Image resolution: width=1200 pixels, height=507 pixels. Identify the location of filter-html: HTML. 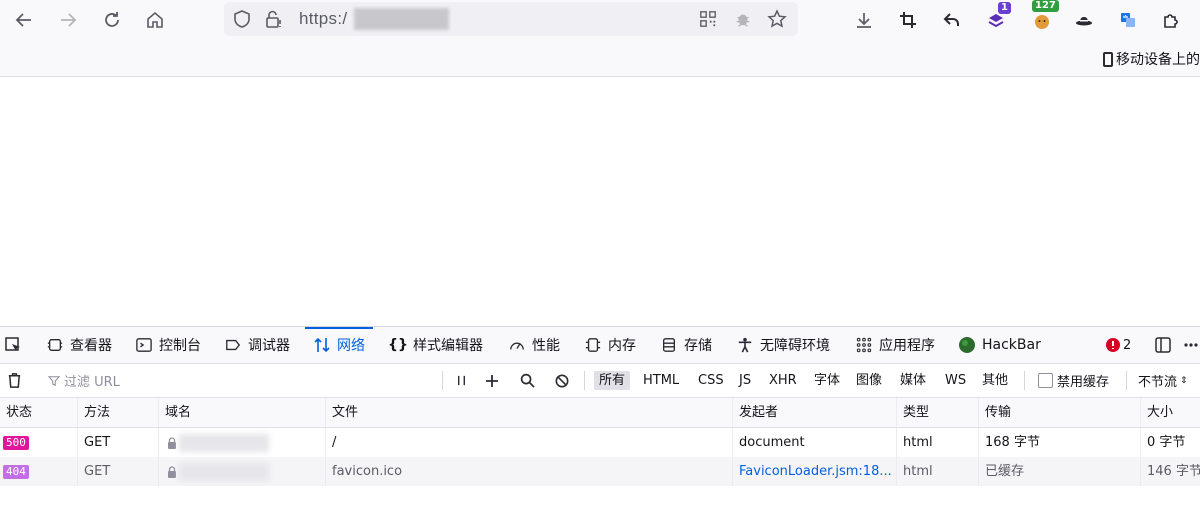
(661, 380).